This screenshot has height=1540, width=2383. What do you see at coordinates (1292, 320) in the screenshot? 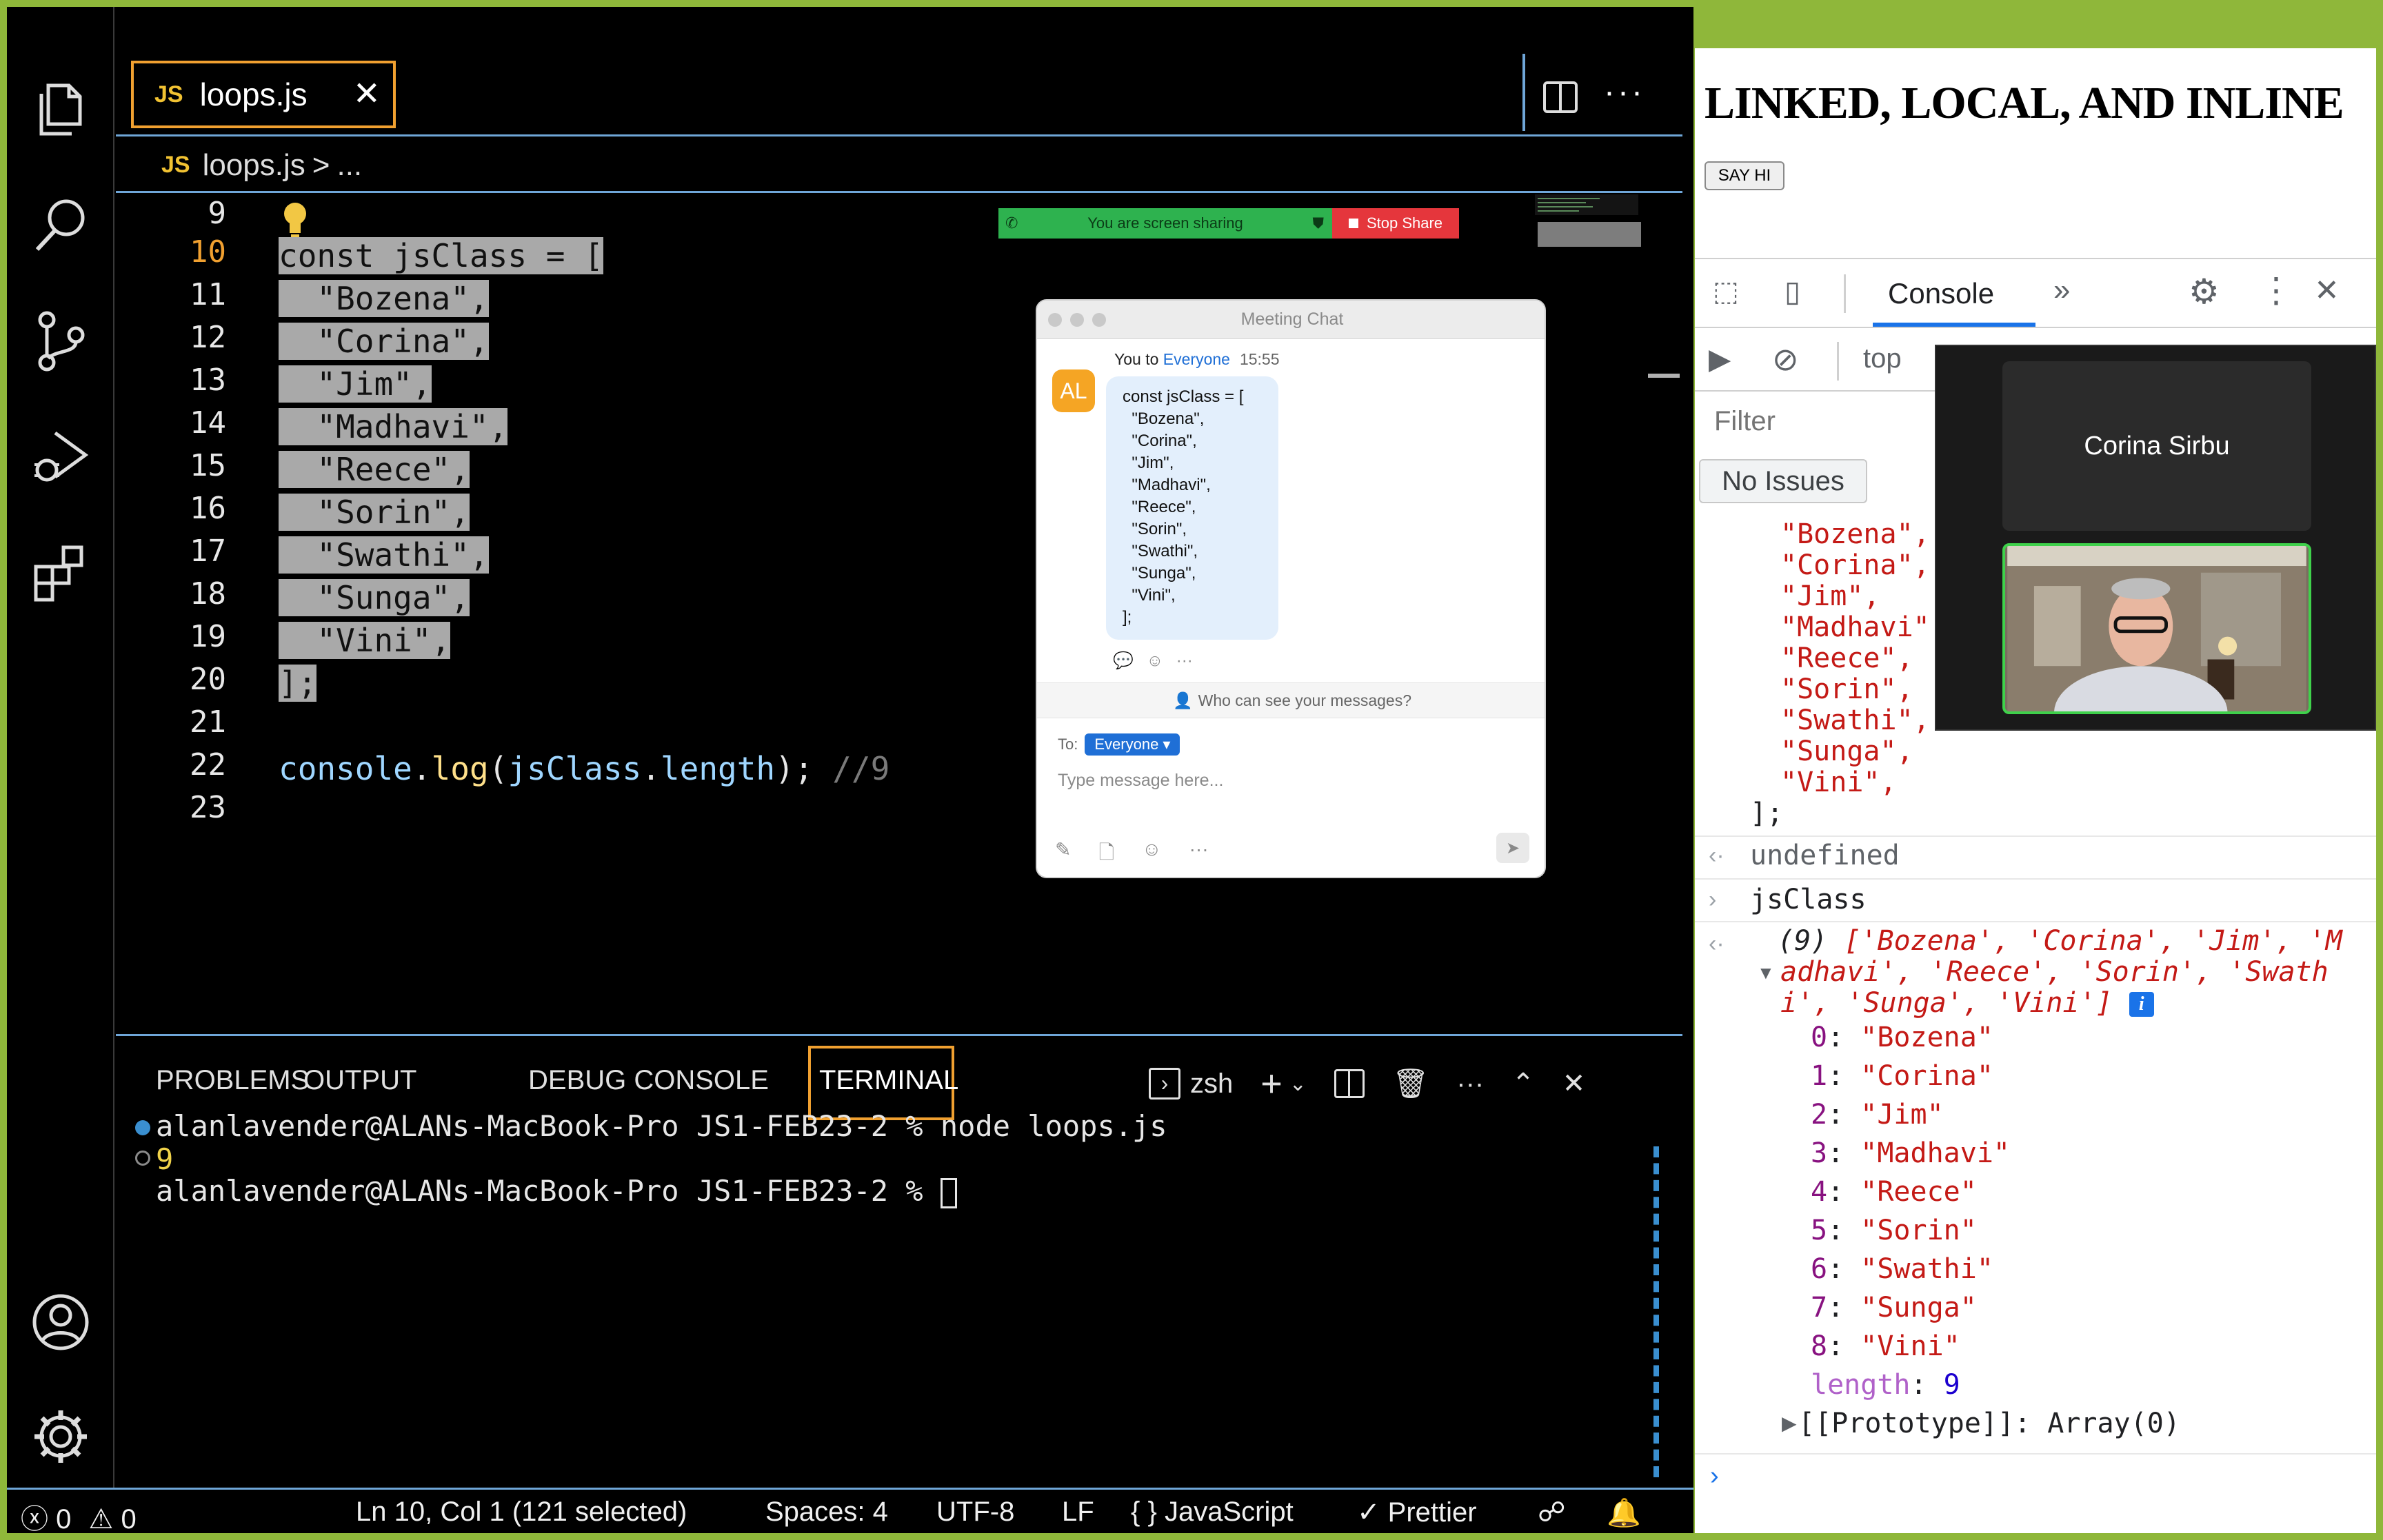
I see `chat-title: Meeting Chat` at bounding box center [1292, 320].